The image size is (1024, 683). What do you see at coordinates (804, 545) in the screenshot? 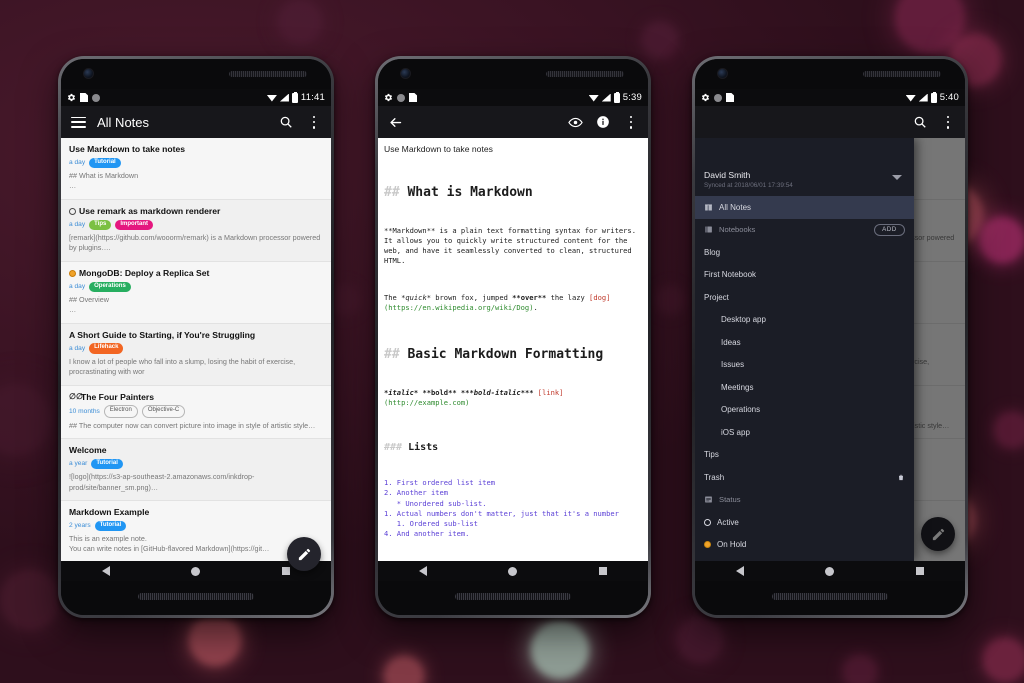
I see `sidebar-item-status: On Hold` at bounding box center [804, 545].